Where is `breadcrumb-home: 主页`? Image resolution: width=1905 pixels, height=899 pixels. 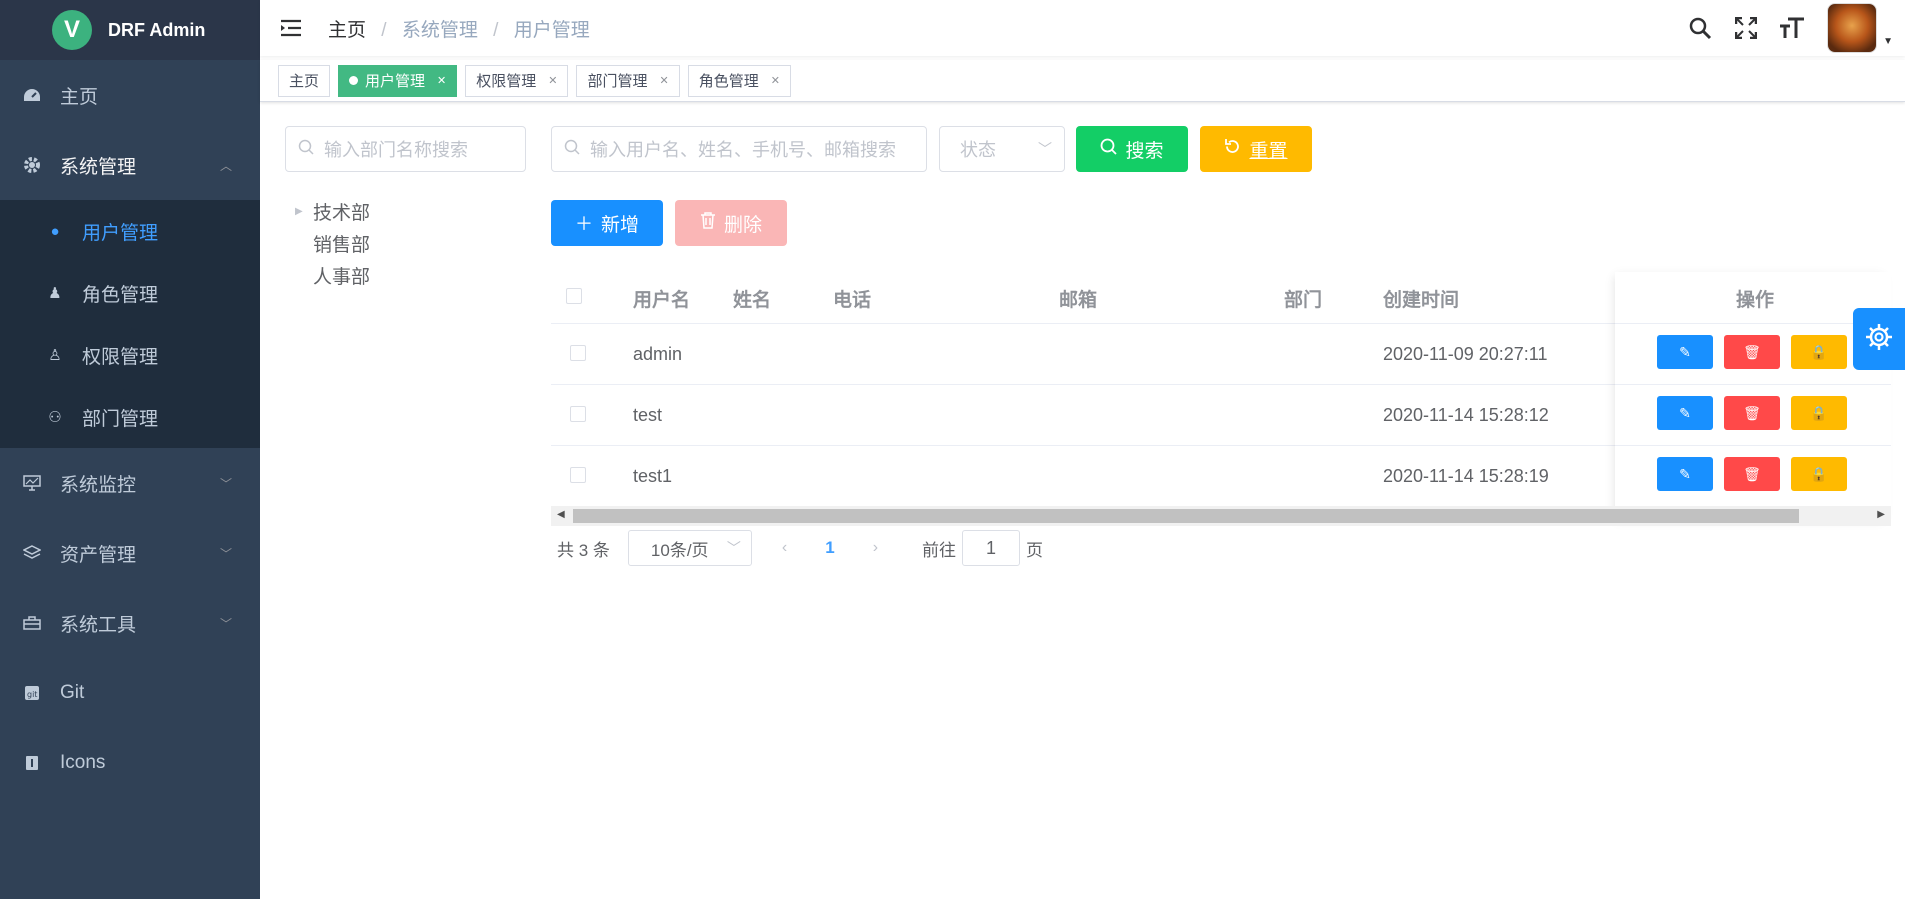 breadcrumb-home: 主页 is located at coordinates (347, 30).